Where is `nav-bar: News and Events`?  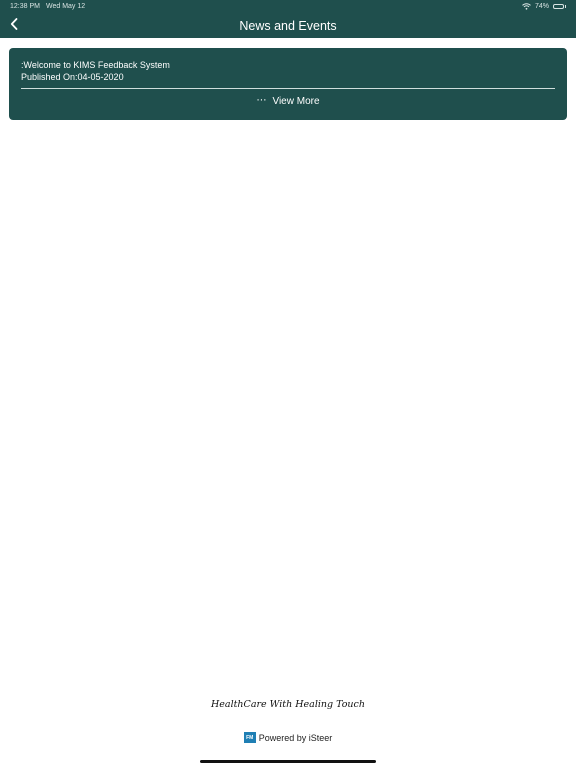
nav-bar: News and Events is located at coordinates (288, 25).